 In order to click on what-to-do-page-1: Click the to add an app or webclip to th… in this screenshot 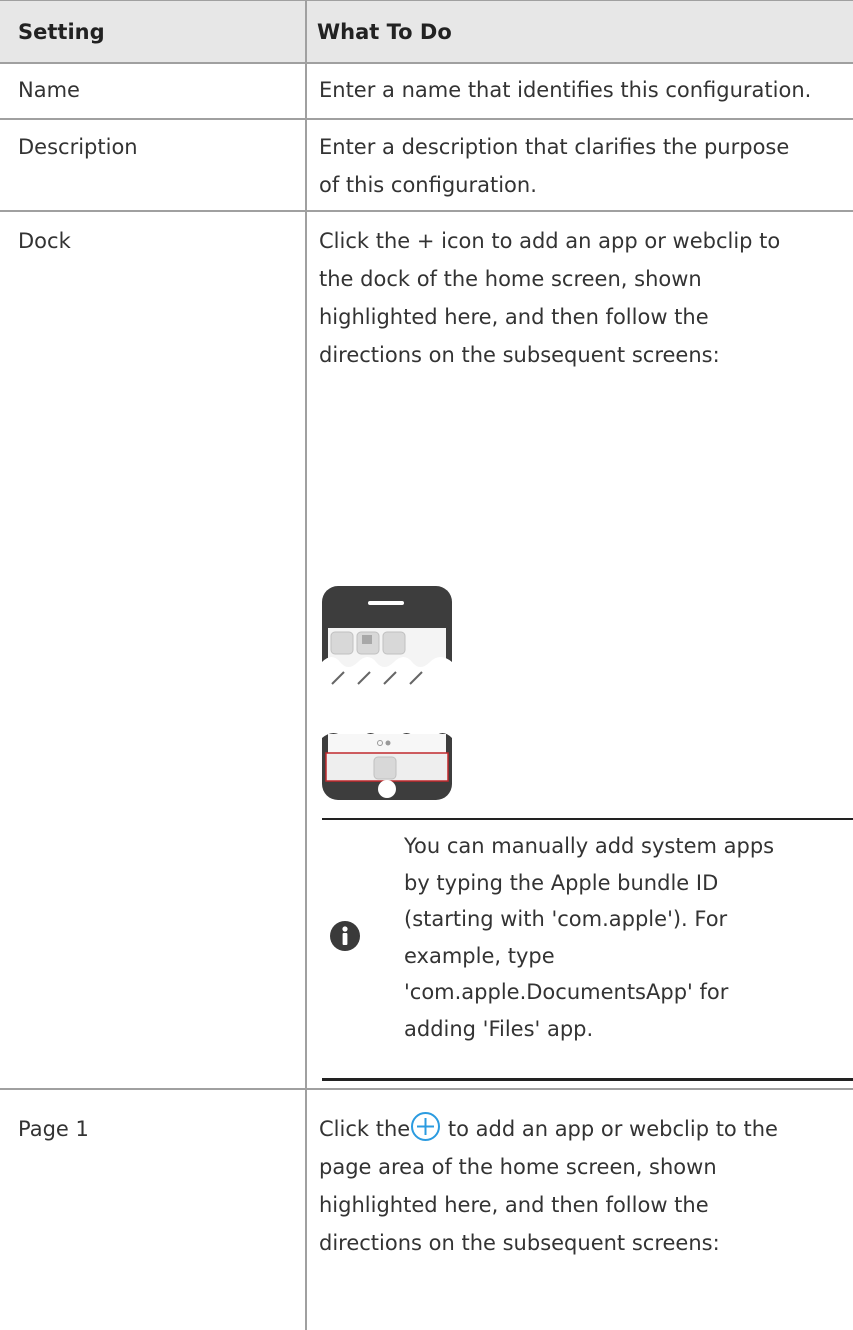, I will do `click(580, 1210)`.